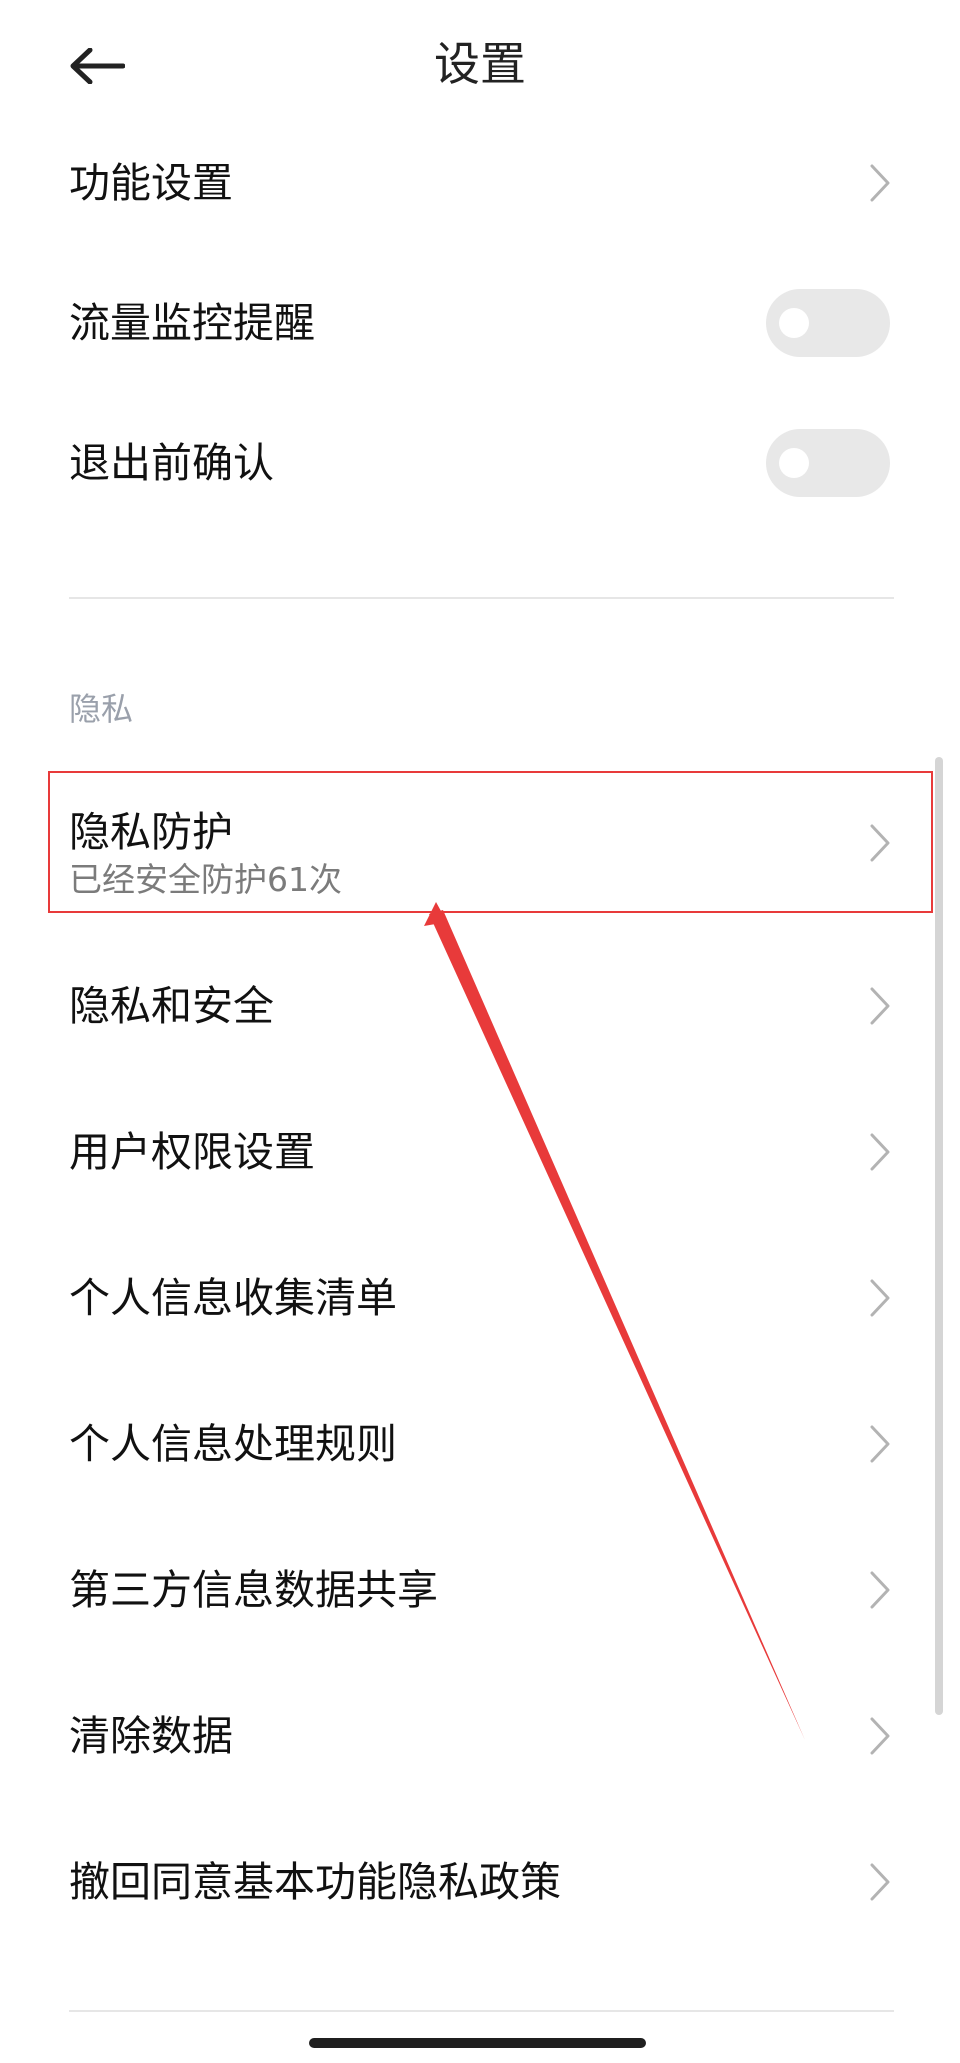 The height and width of the screenshot is (2063, 960). I want to click on withdraw-consent-privacy-policy-row: 撤回同意基本功能隐私政策, so click(480, 1882).